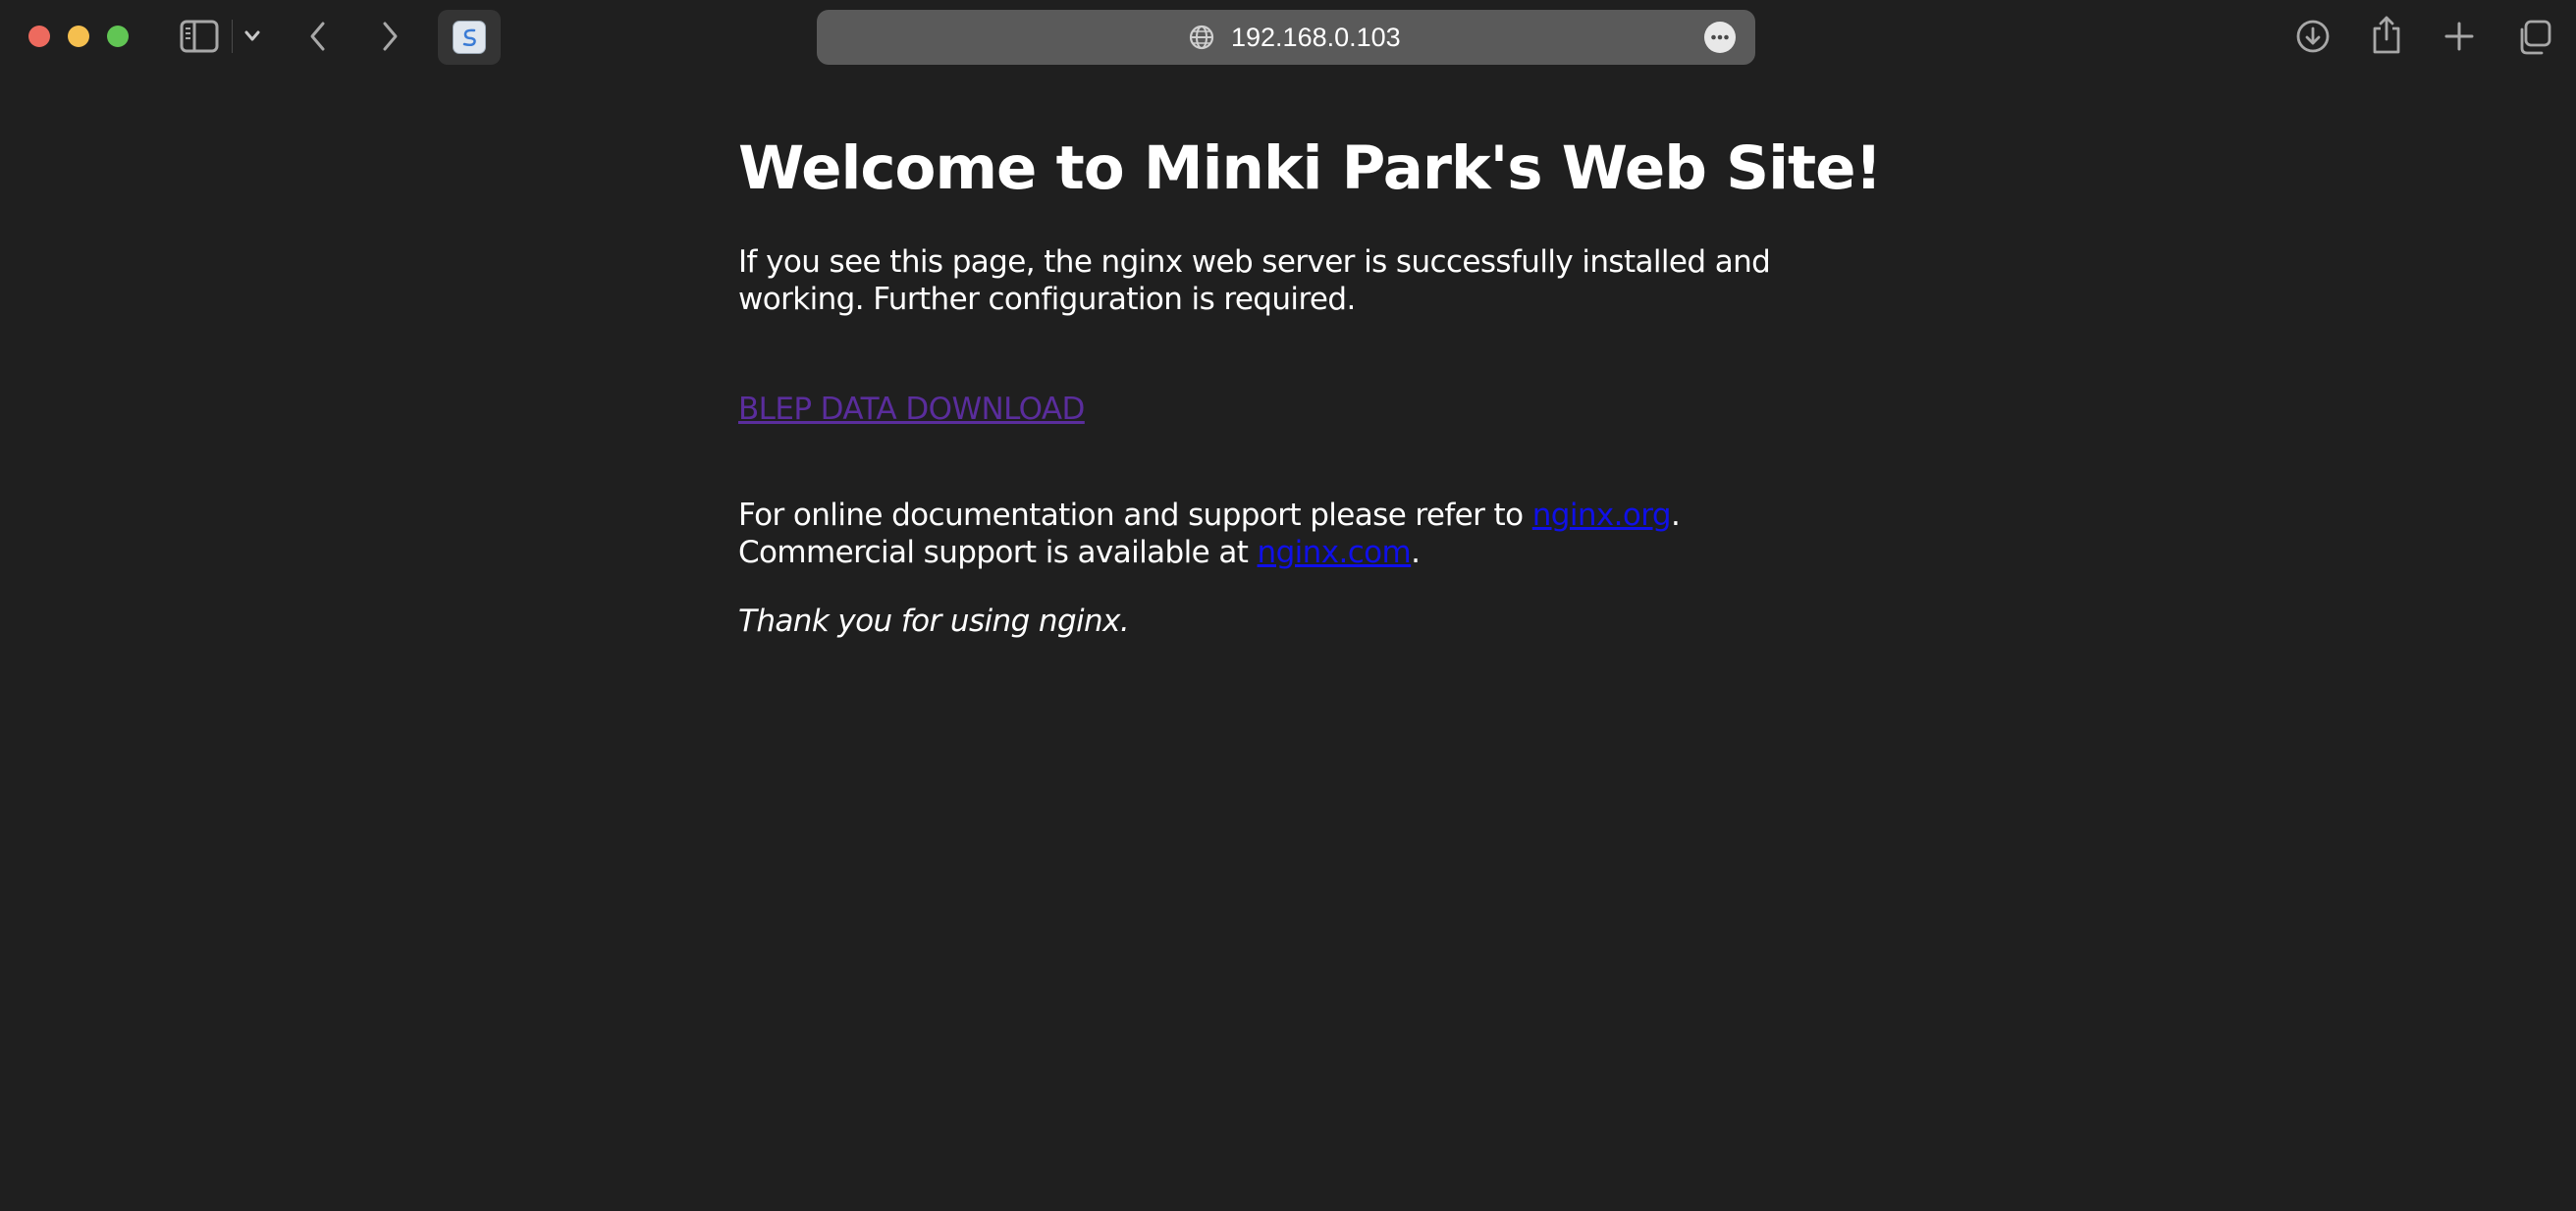 The height and width of the screenshot is (1211, 2576). What do you see at coordinates (252, 36) in the screenshot?
I see `chevron-down-icon` at bounding box center [252, 36].